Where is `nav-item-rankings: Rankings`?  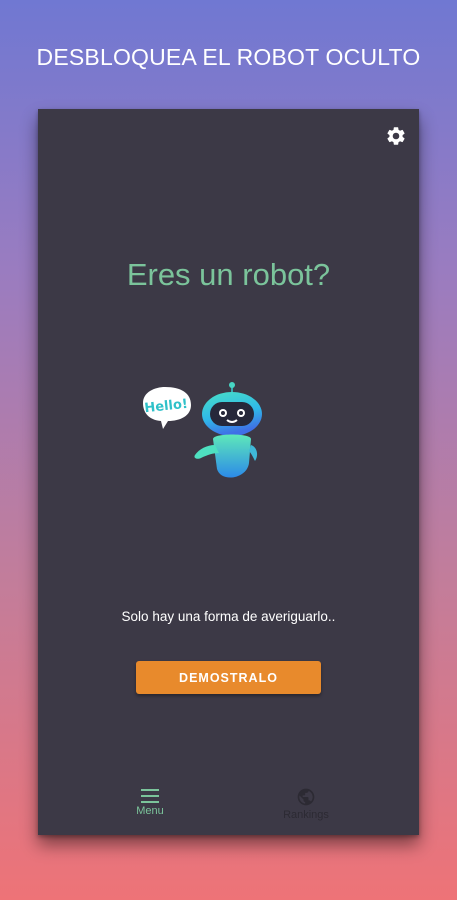 nav-item-rankings: Rankings is located at coordinates (306, 809).